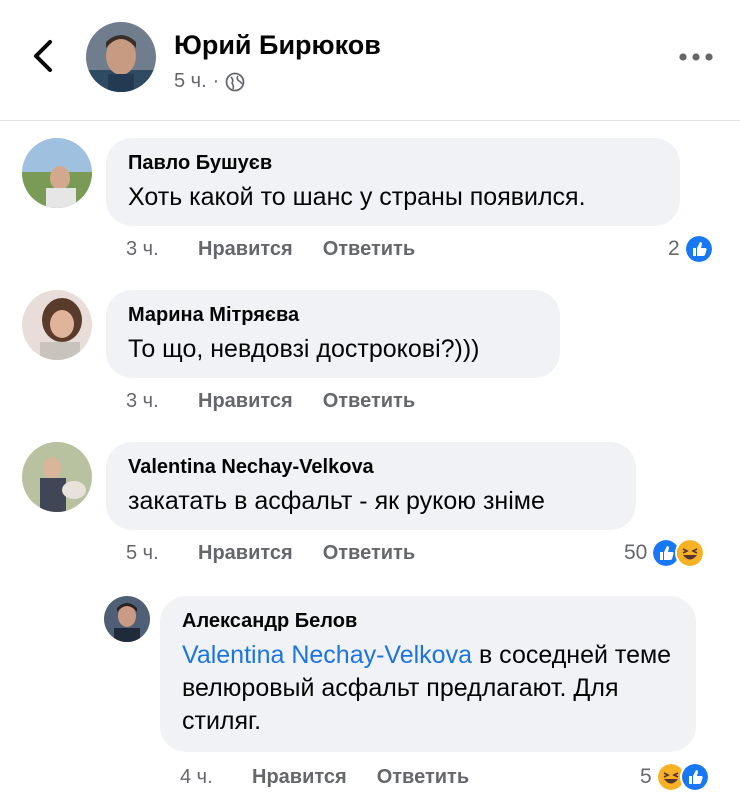 This screenshot has width=740, height=800. What do you see at coordinates (393, 163) in the screenshot?
I see `comment-author: Павло Бушуєв` at bounding box center [393, 163].